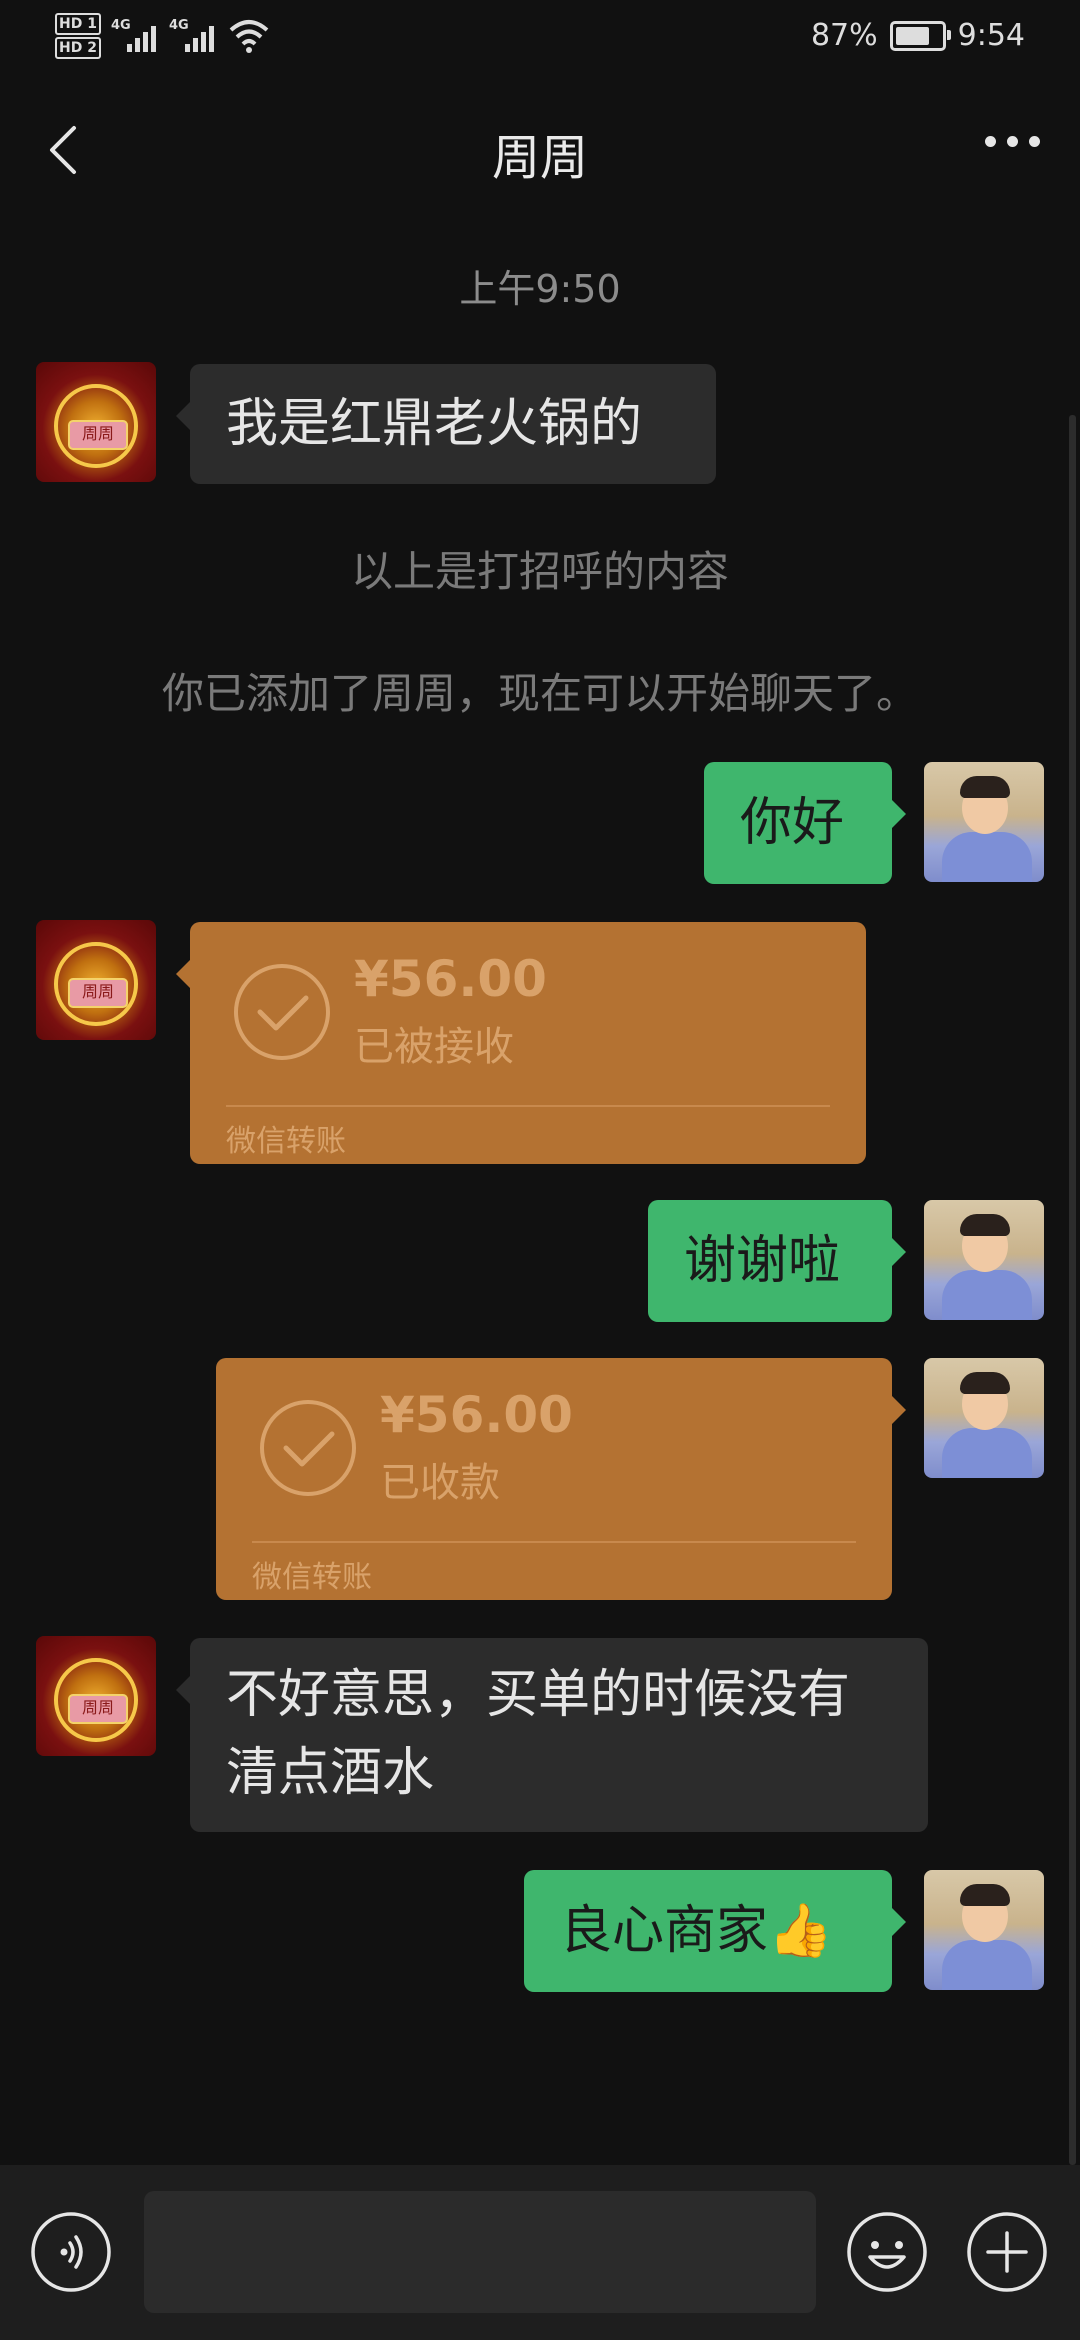 The height and width of the screenshot is (2340, 1080). I want to click on signal-1-icon: 4G, so click(135, 36).